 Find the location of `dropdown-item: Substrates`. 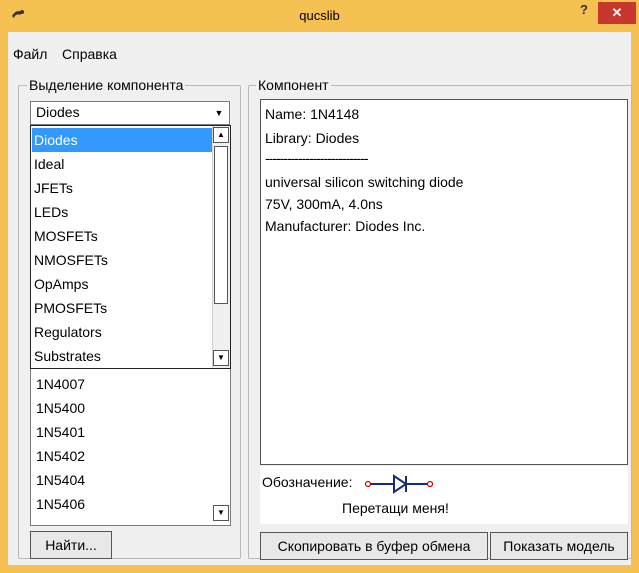

dropdown-item: Substrates is located at coordinates (123, 356).